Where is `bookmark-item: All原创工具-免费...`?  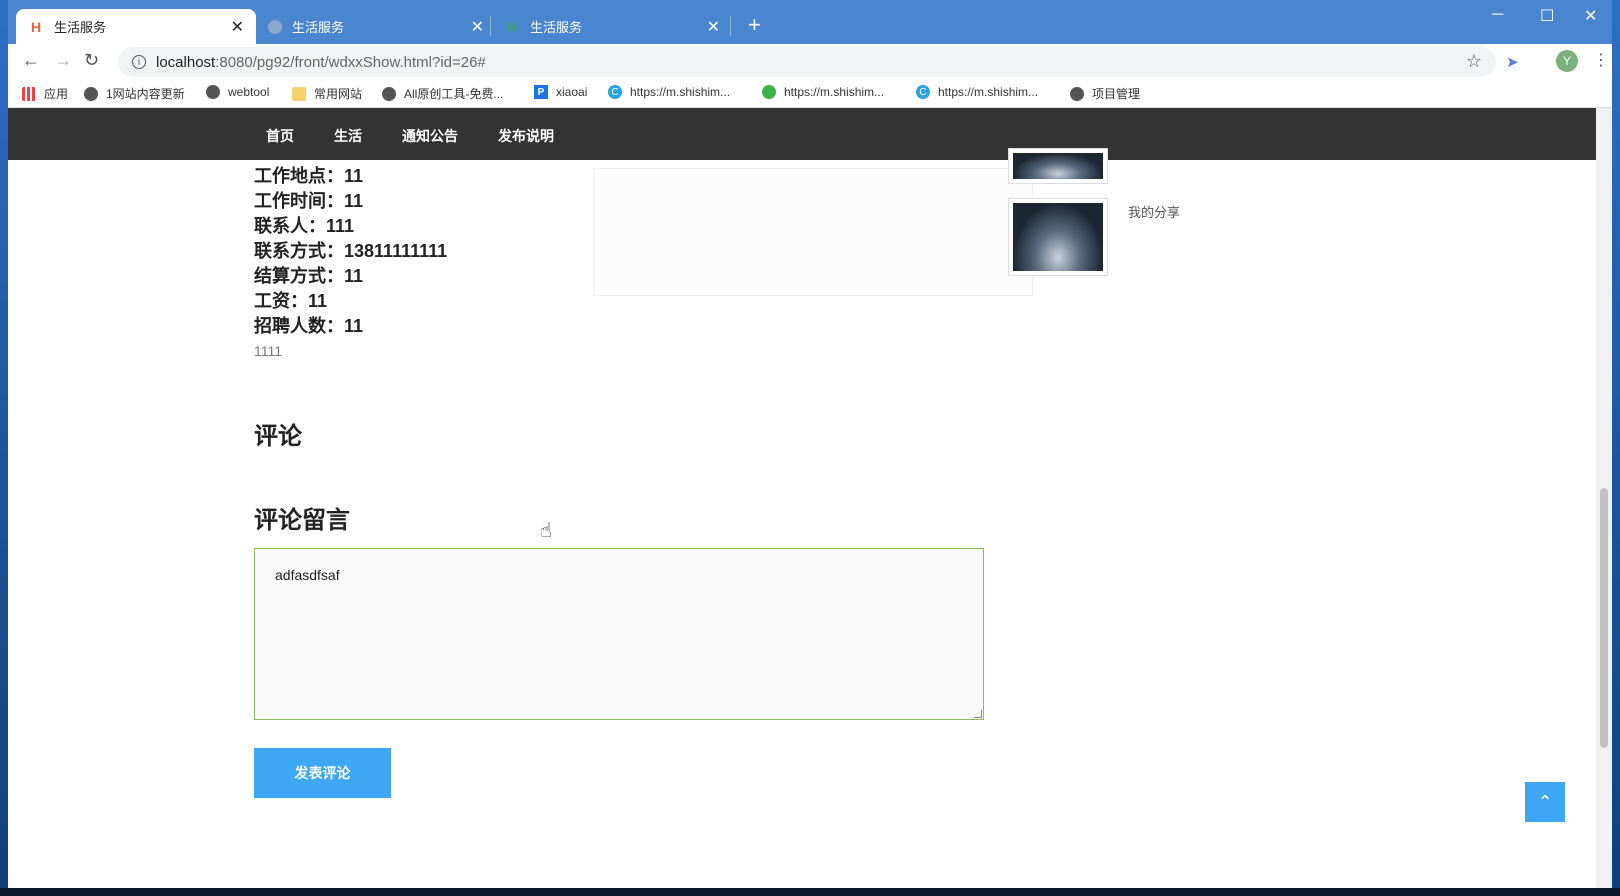
bookmark-item: All原创工具-免费... is located at coordinates (442, 93).